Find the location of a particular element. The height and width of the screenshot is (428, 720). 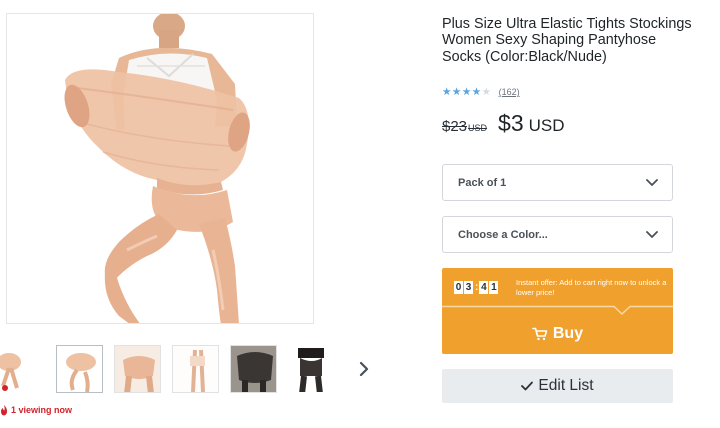

buy-button-label: Buy is located at coordinates (568, 333).